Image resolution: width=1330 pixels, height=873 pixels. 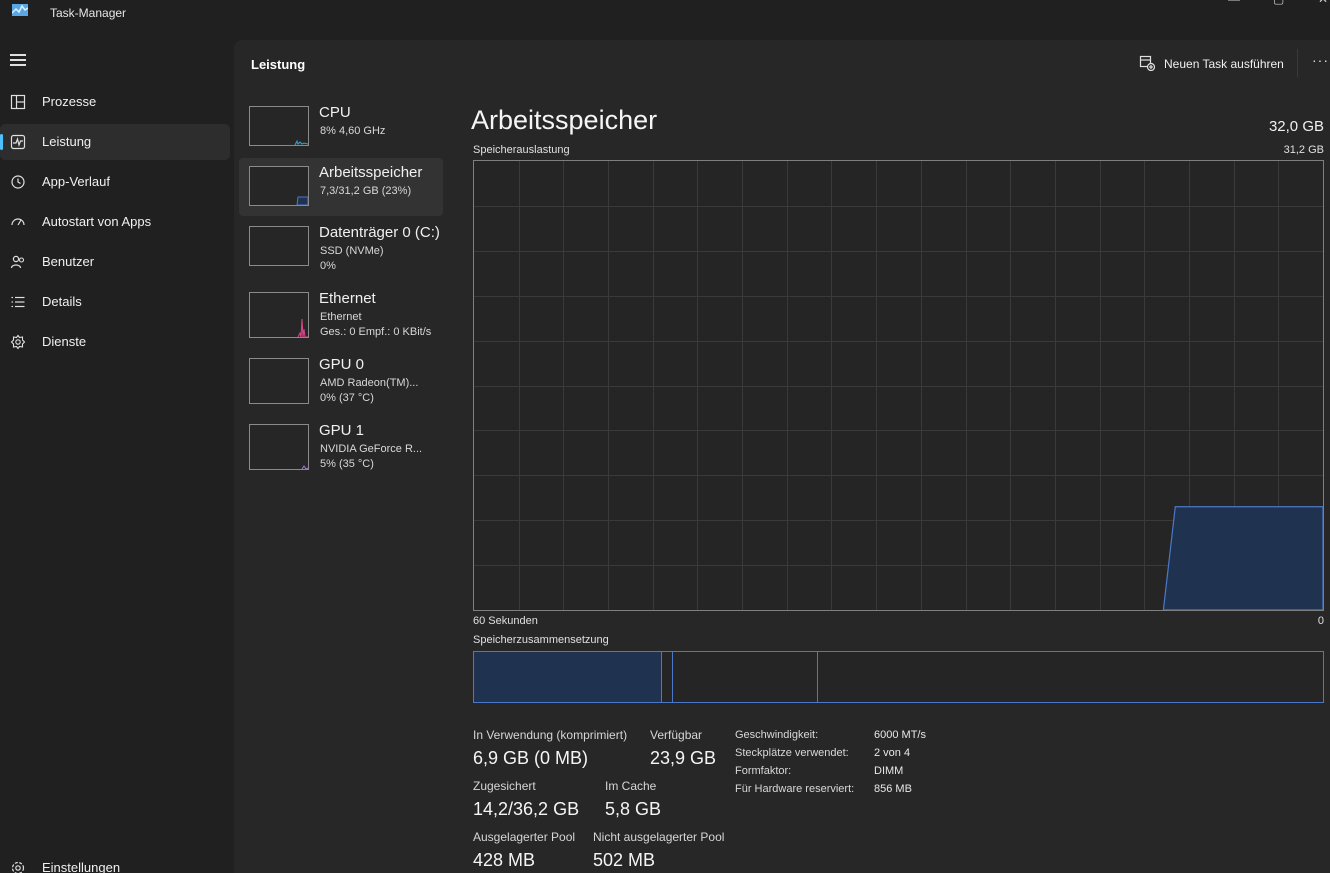 What do you see at coordinates (893, 789) in the screenshot?
I see `spec-value: 856 MB` at bounding box center [893, 789].